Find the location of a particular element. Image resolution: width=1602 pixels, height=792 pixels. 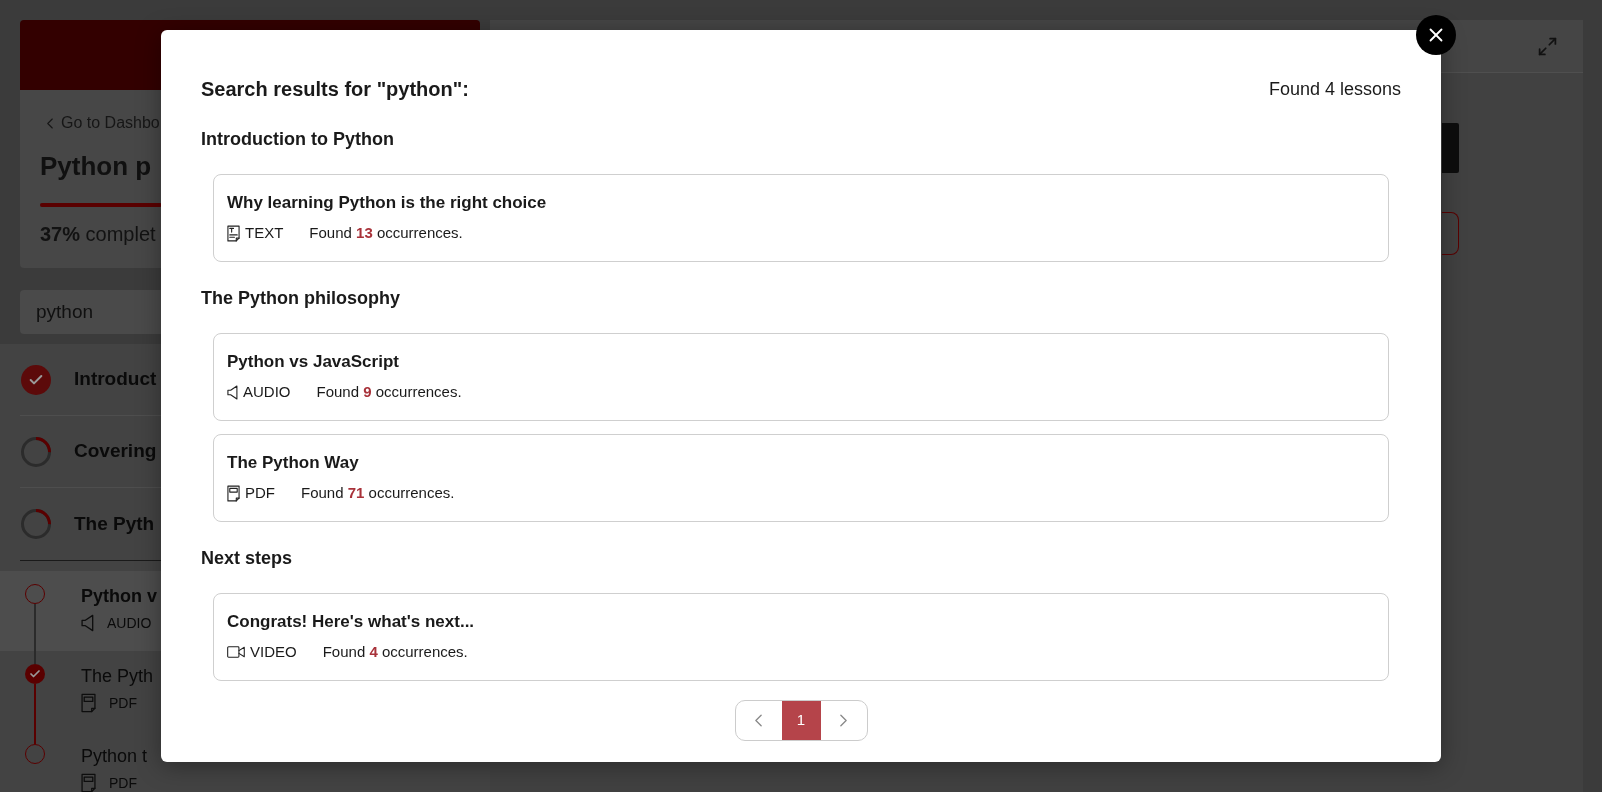

section-item: The Pyth is located at coordinates (91, 524).